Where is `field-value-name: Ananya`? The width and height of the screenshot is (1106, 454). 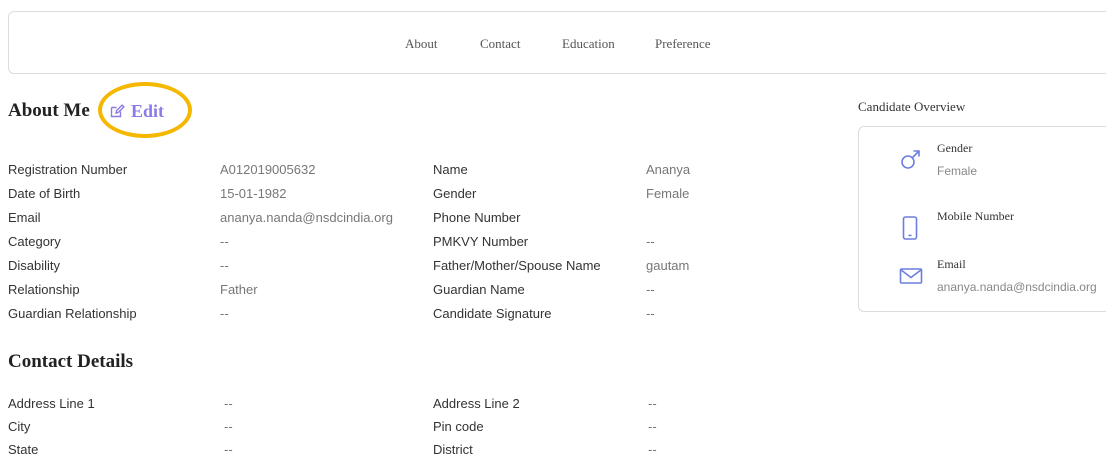
field-value-name: Ananya is located at coordinates (668, 169).